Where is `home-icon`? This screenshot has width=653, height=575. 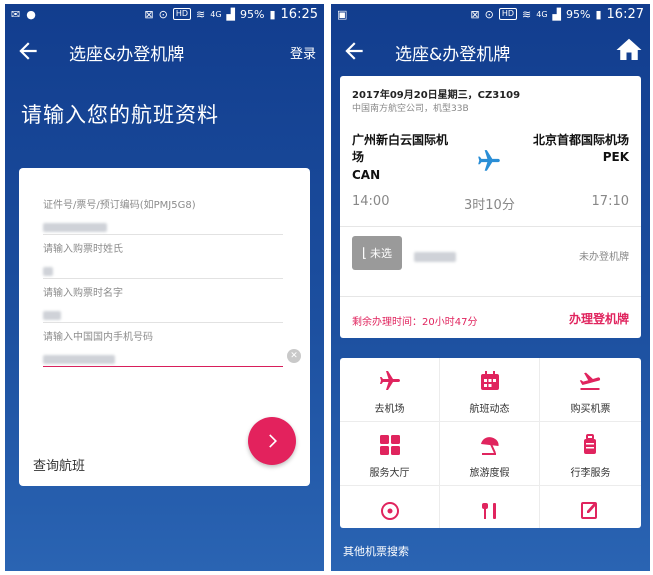 home-icon is located at coordinates (629, 50).